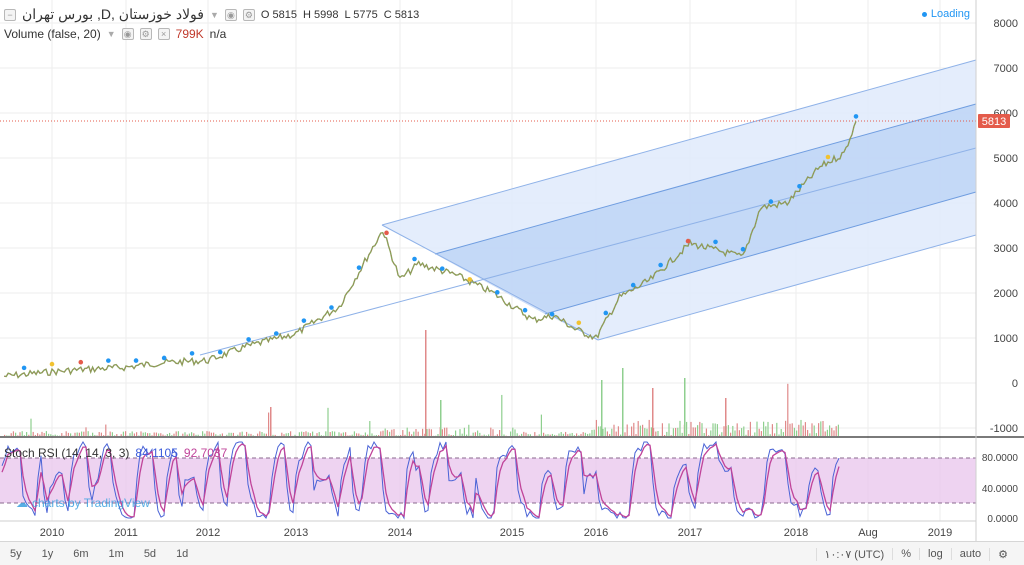 Image resolution: width=1024 pixels, height=565 pixels. What do you see at coordinates (83, 503) in the screenshot?
I see `tradingview-watermark: ☁ charts by TradingView` at bounding box center [83, 503].